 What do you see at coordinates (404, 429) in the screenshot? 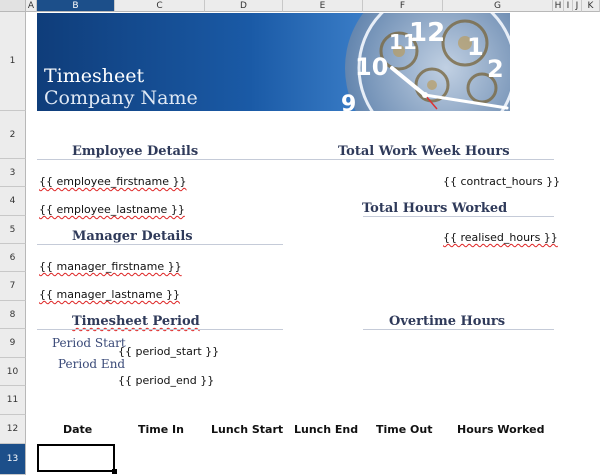
I see `table-header-time-out: Time Out` at bounding box center [404, 429].